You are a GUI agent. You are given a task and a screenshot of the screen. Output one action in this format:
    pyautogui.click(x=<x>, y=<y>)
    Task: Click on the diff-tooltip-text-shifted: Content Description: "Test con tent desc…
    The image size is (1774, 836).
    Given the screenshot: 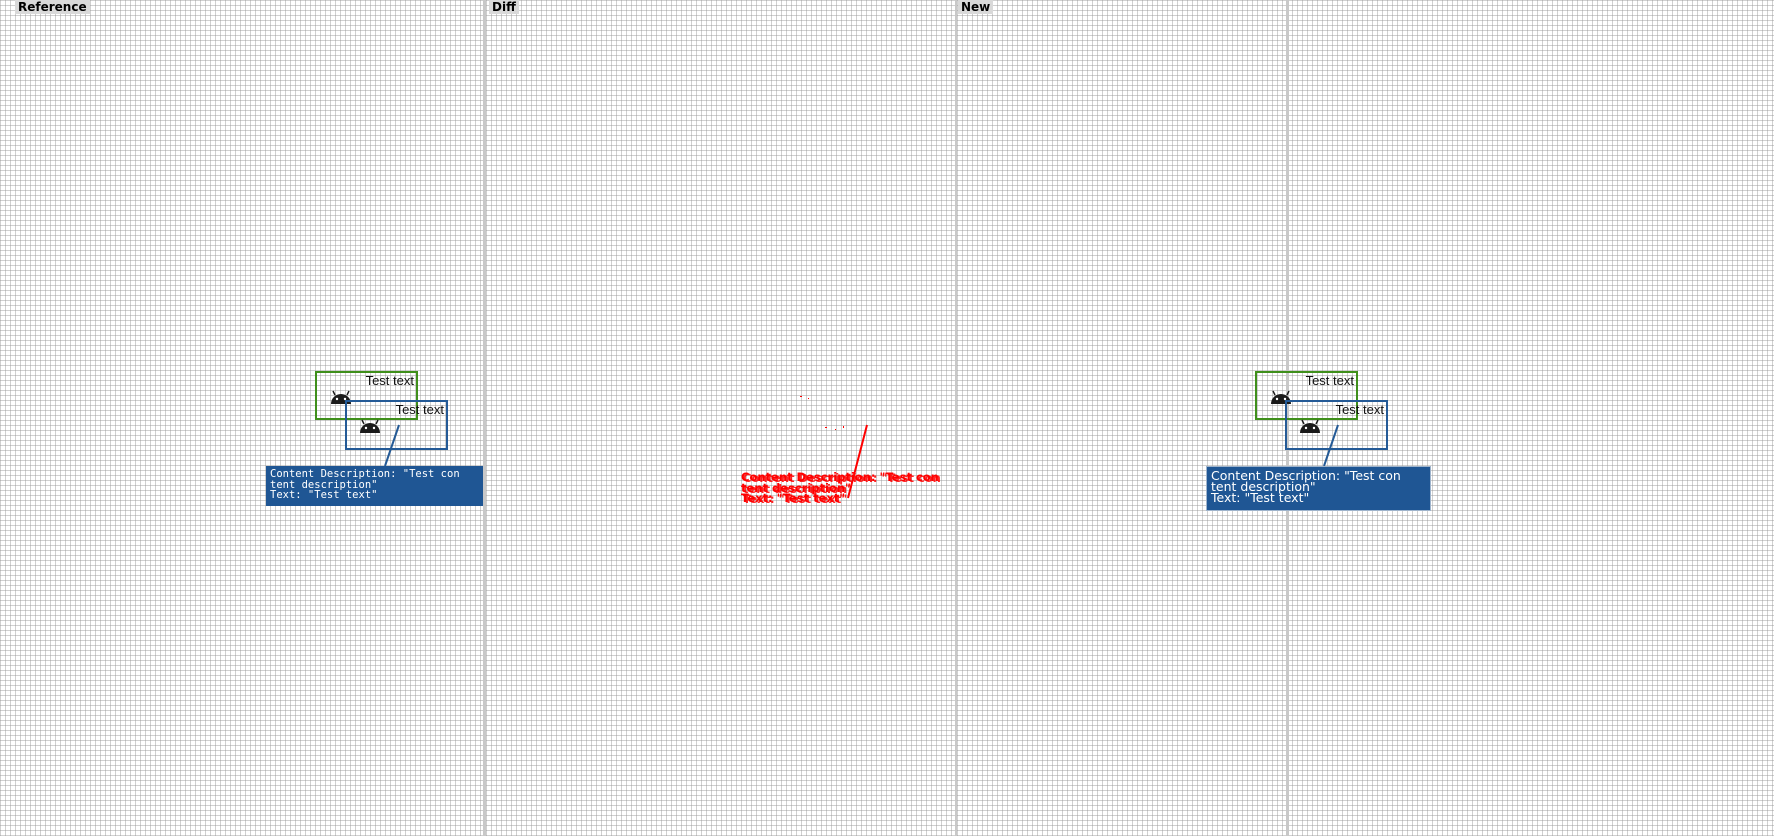 What is the action you would take?
    pyautogui.click(x=842, y=488)
    